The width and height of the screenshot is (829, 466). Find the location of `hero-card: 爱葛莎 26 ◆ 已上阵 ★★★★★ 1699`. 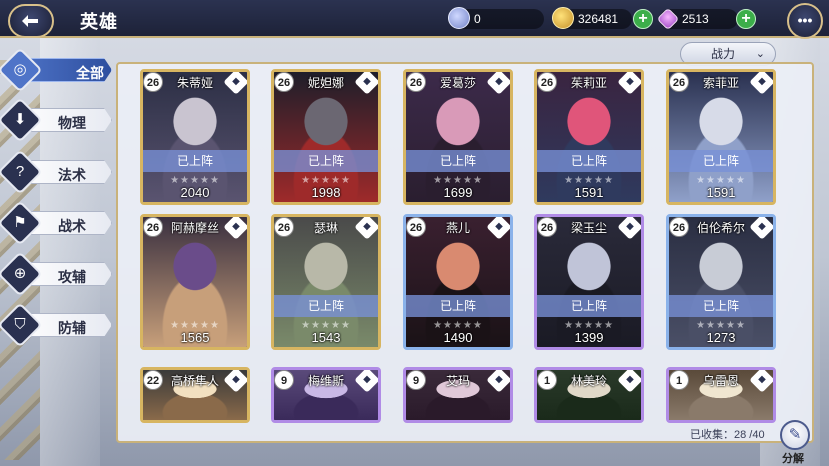

hero-card: 爱葛莎 26 ◆ 已上阵 ★★★★★ 1699 is located at coordinates (458, 137).